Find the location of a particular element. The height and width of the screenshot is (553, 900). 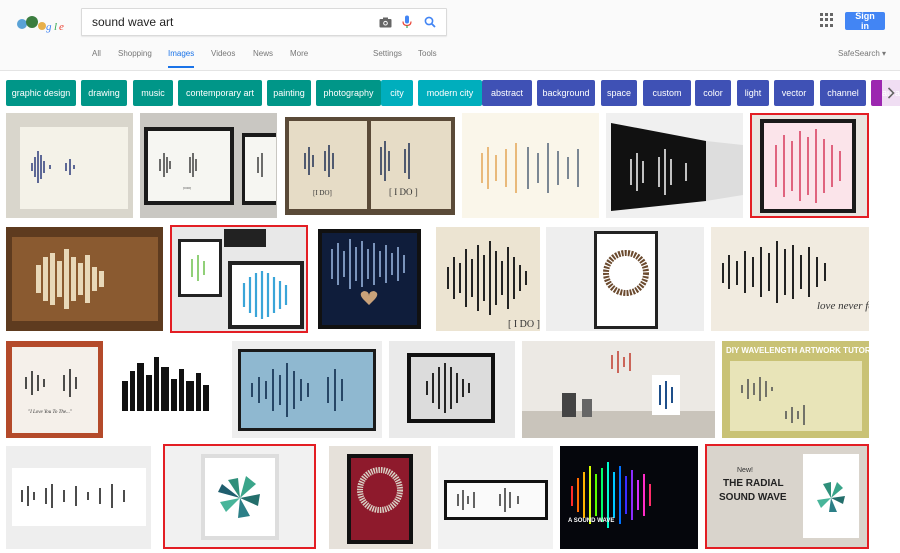

tab-all: All is located at coordinates (96, 57).